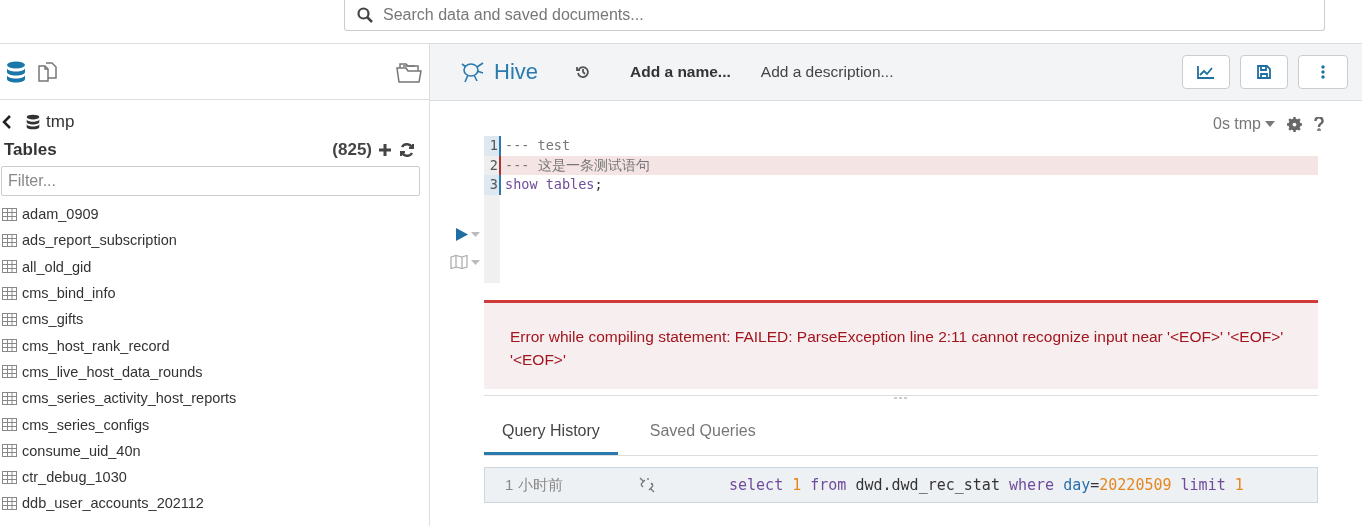  Describe the element at coordinates (492, 185) in the screenshot. I see `line-number: 3` at that location.